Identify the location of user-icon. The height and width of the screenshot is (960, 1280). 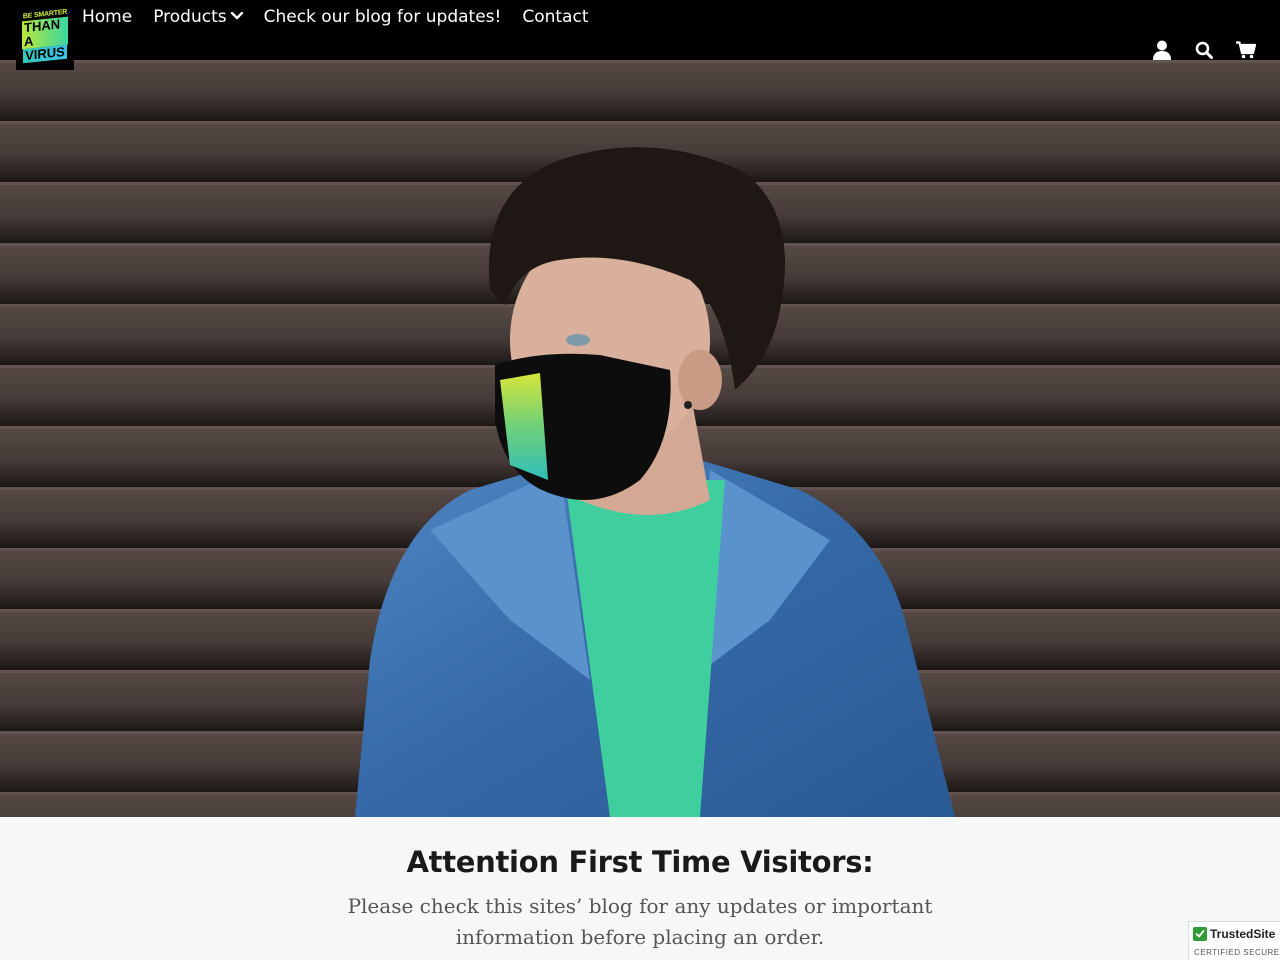
(1162, 52).